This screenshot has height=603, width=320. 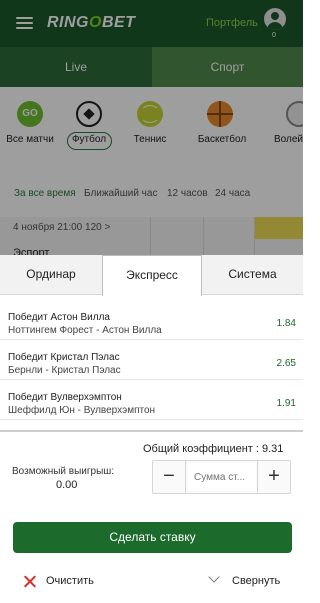 What do you see at coordinates (252, 275) in the screenshot?
I see `tab-system: Система` at bounding box center [252, 275].